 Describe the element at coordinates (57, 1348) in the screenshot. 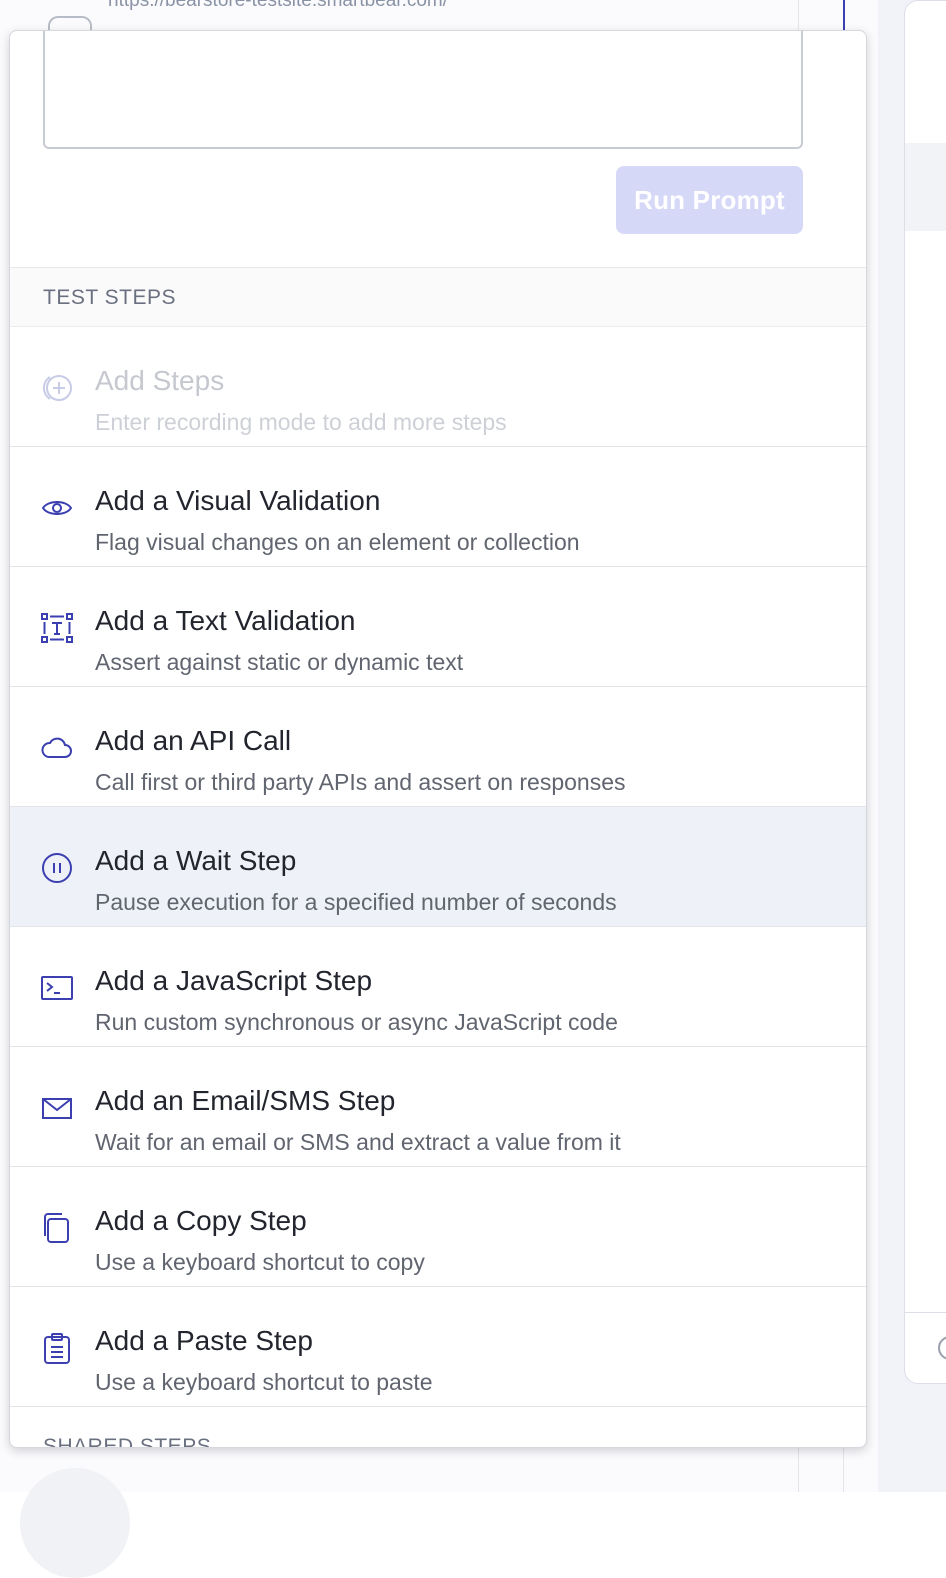

I see `clipboard-icon` at that location.